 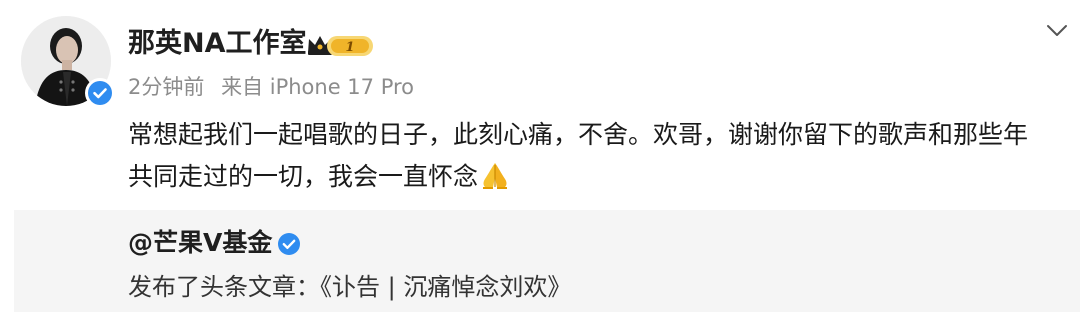 I want to click on verified-badge, so click(x=100, y=93).